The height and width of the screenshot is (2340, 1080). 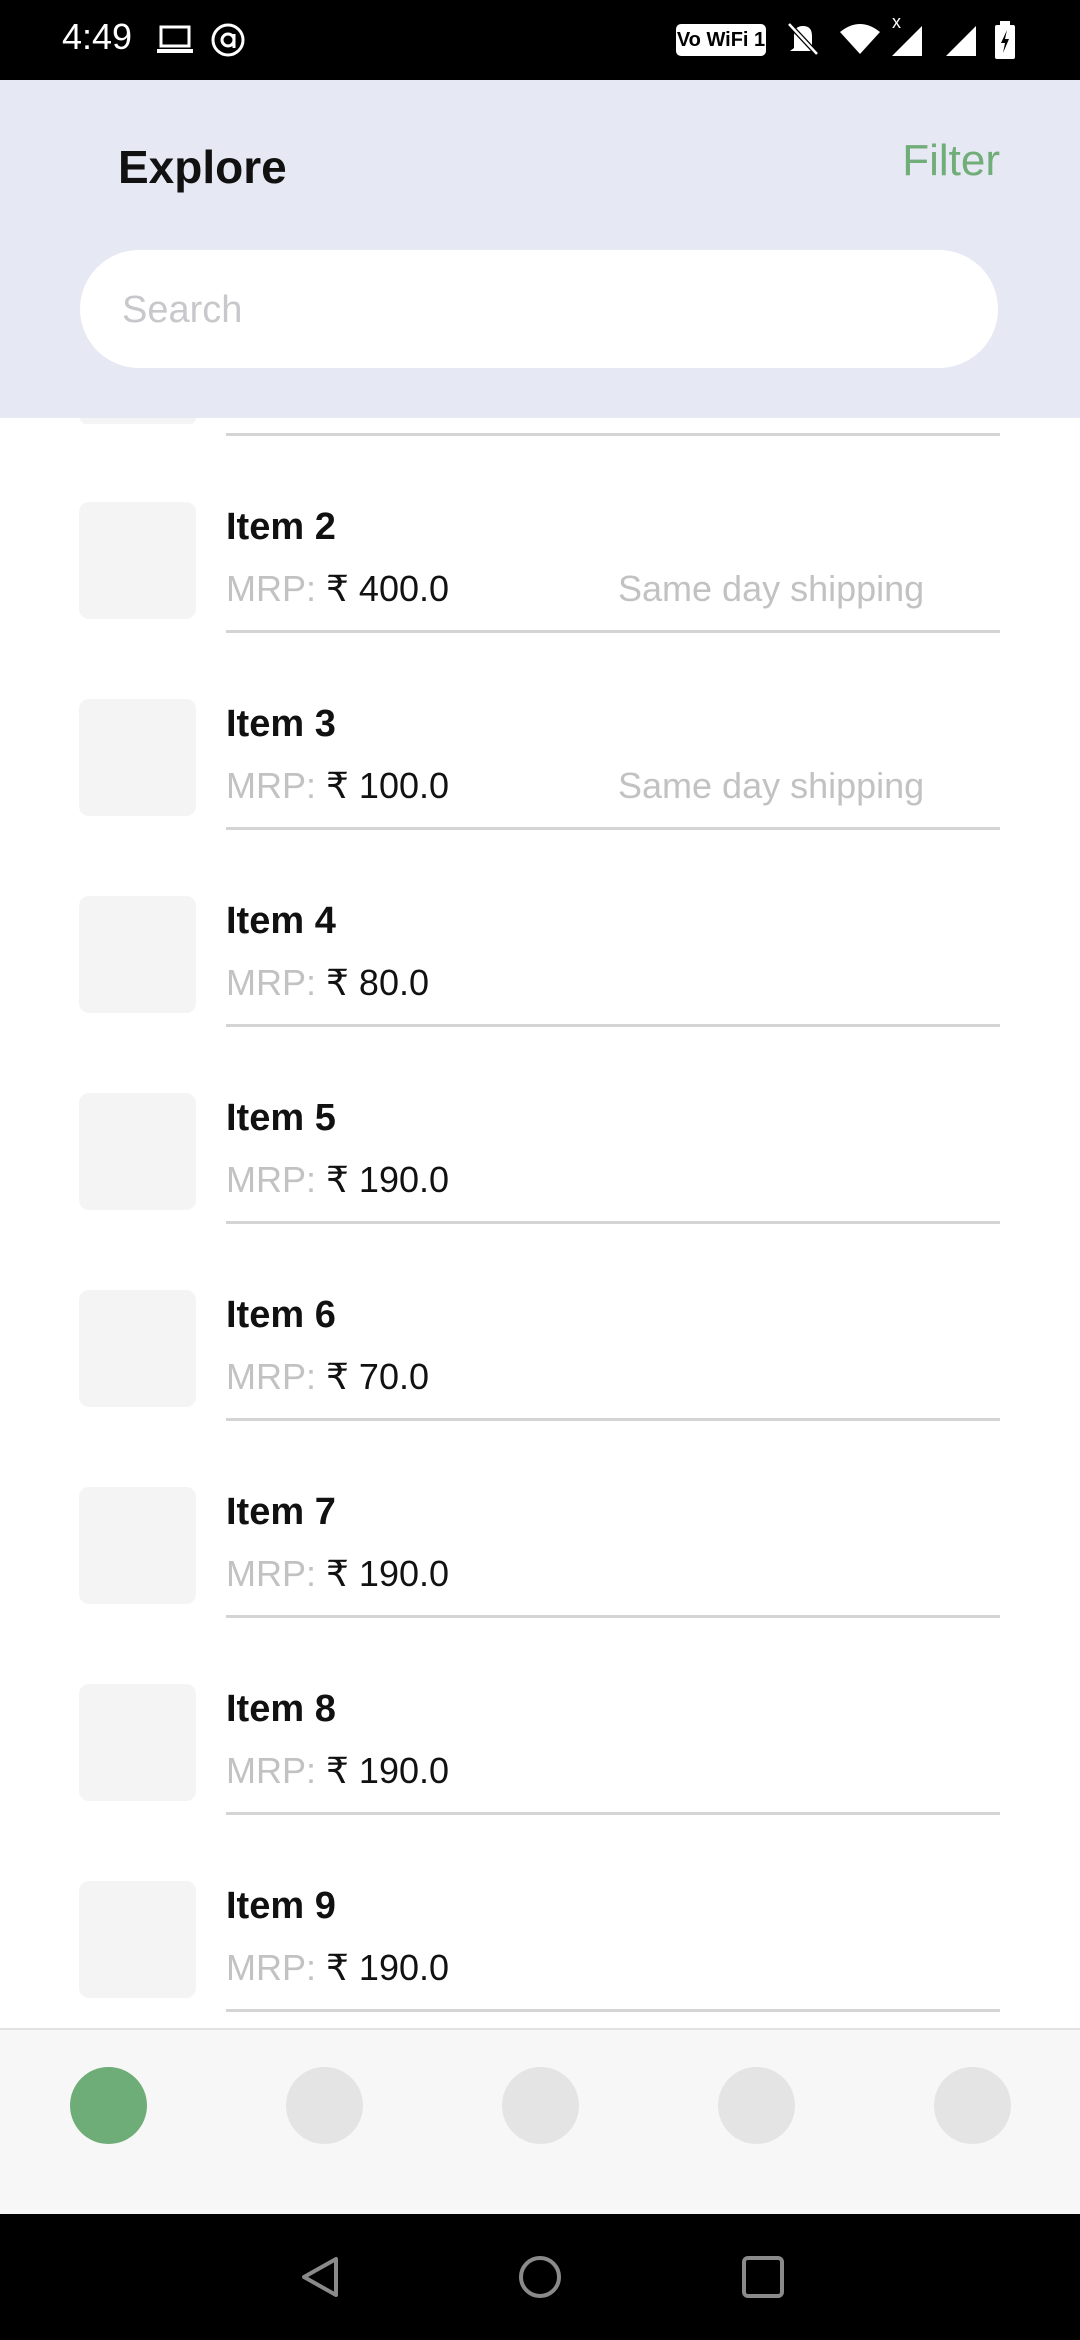 What do you see at coordinates (228, 40) in the screenshot?
I see `circle-a-icon` at bounding box center [228, 40].